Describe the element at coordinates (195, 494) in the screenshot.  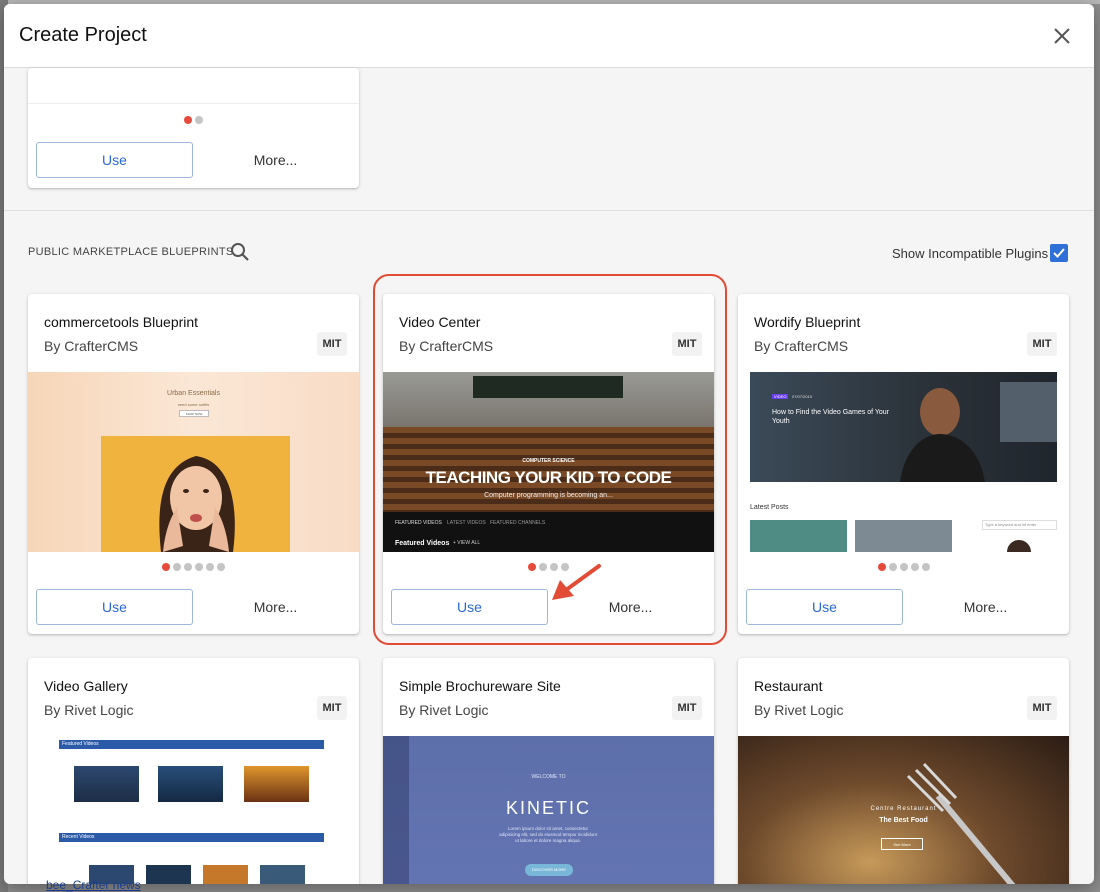
I see `model-photo` at that location.